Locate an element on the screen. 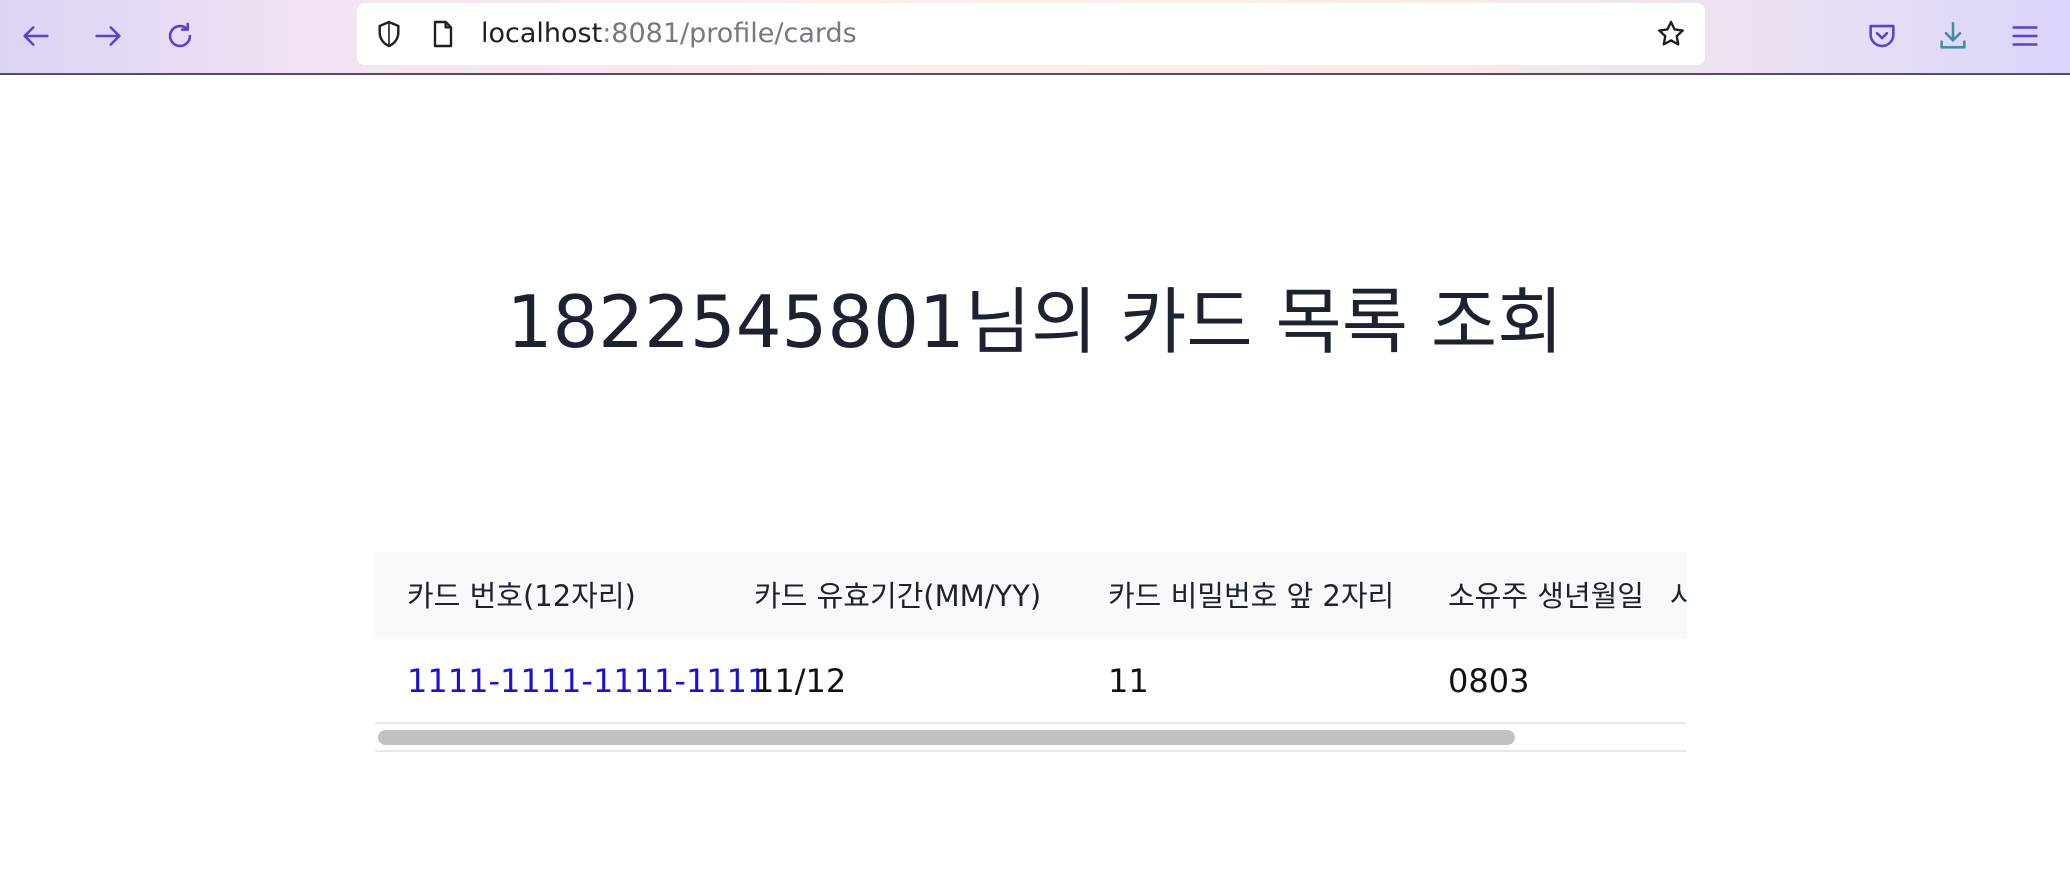  header-pin-prefix: 카드 비밀번호 앞 2자리 is located at coordinates (1251, 596).